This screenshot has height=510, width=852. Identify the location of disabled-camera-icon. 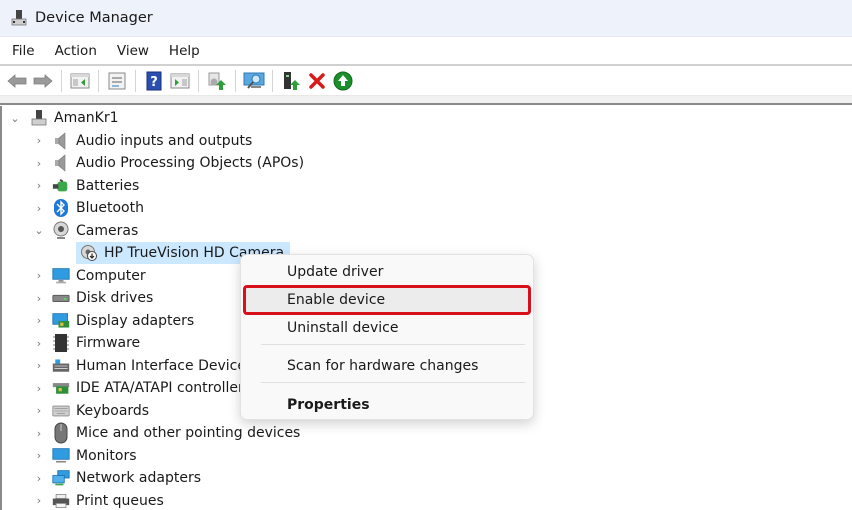
(89, 253).